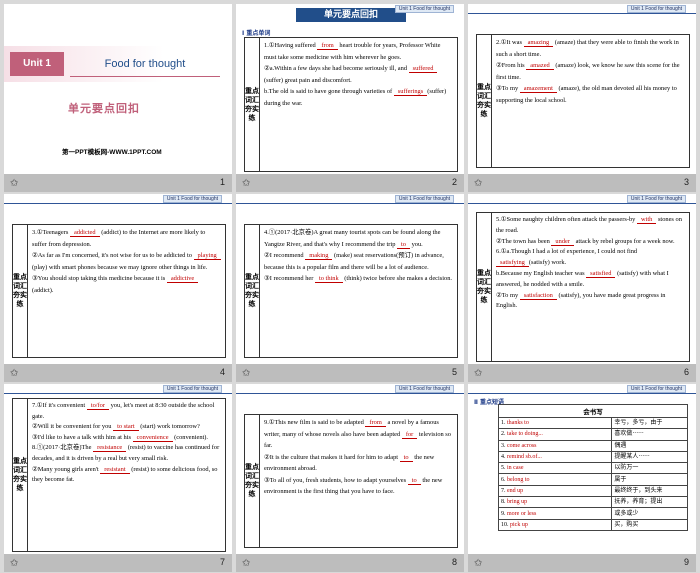 The height and width of the screenshot is (573, 700). I want to click on thumbnail-bar: ✩ 1, so click(118, 183).